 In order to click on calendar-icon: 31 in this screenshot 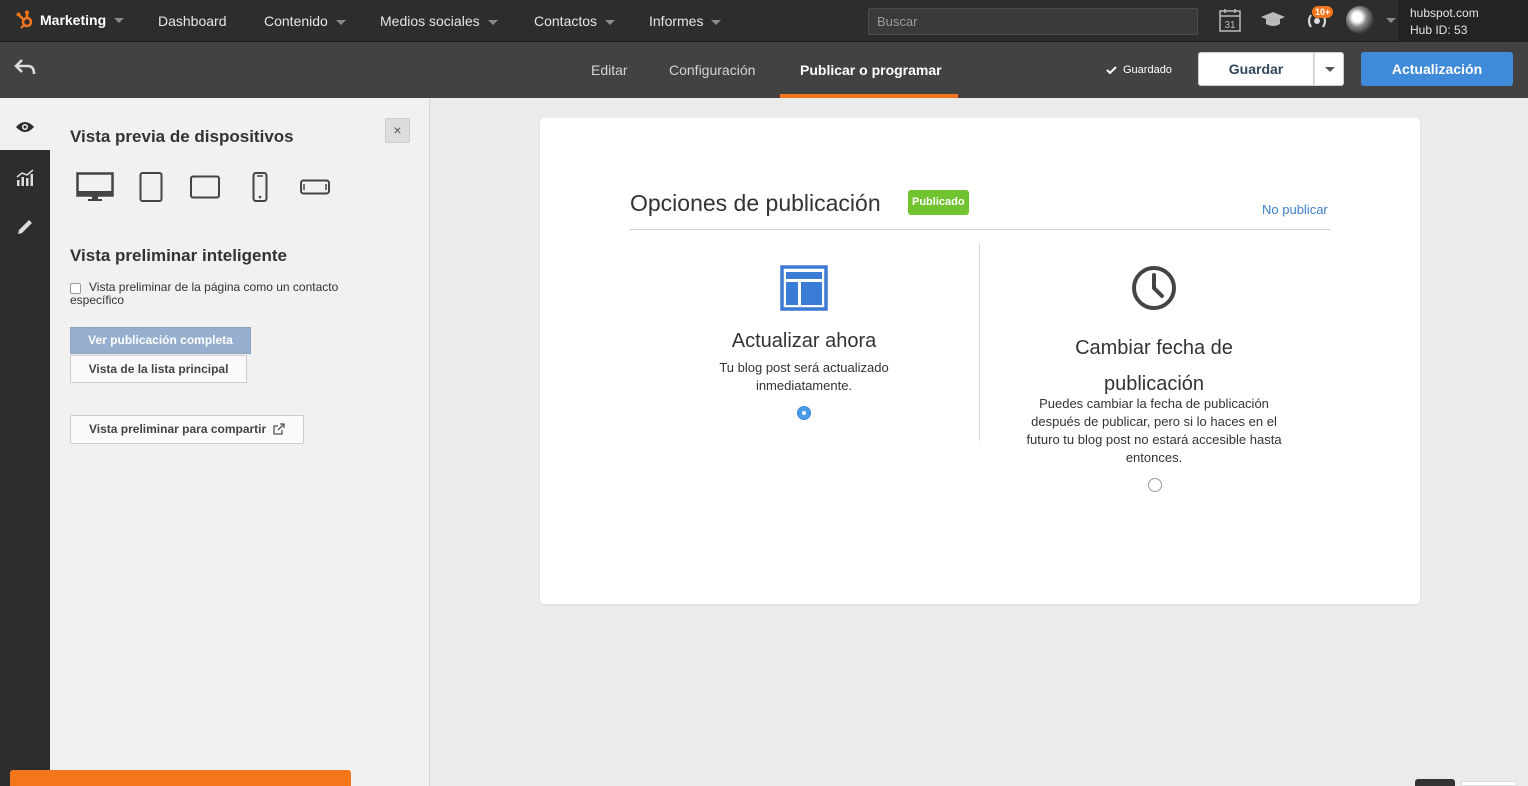, I will do `click(1230, 22)`.